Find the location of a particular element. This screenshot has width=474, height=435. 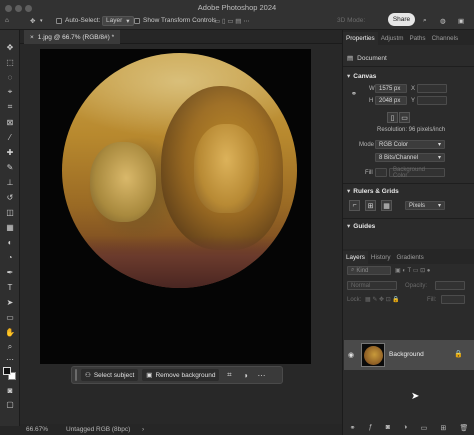

color-mode-select: RGB Color ▾ is located at coordinates (410, 144).